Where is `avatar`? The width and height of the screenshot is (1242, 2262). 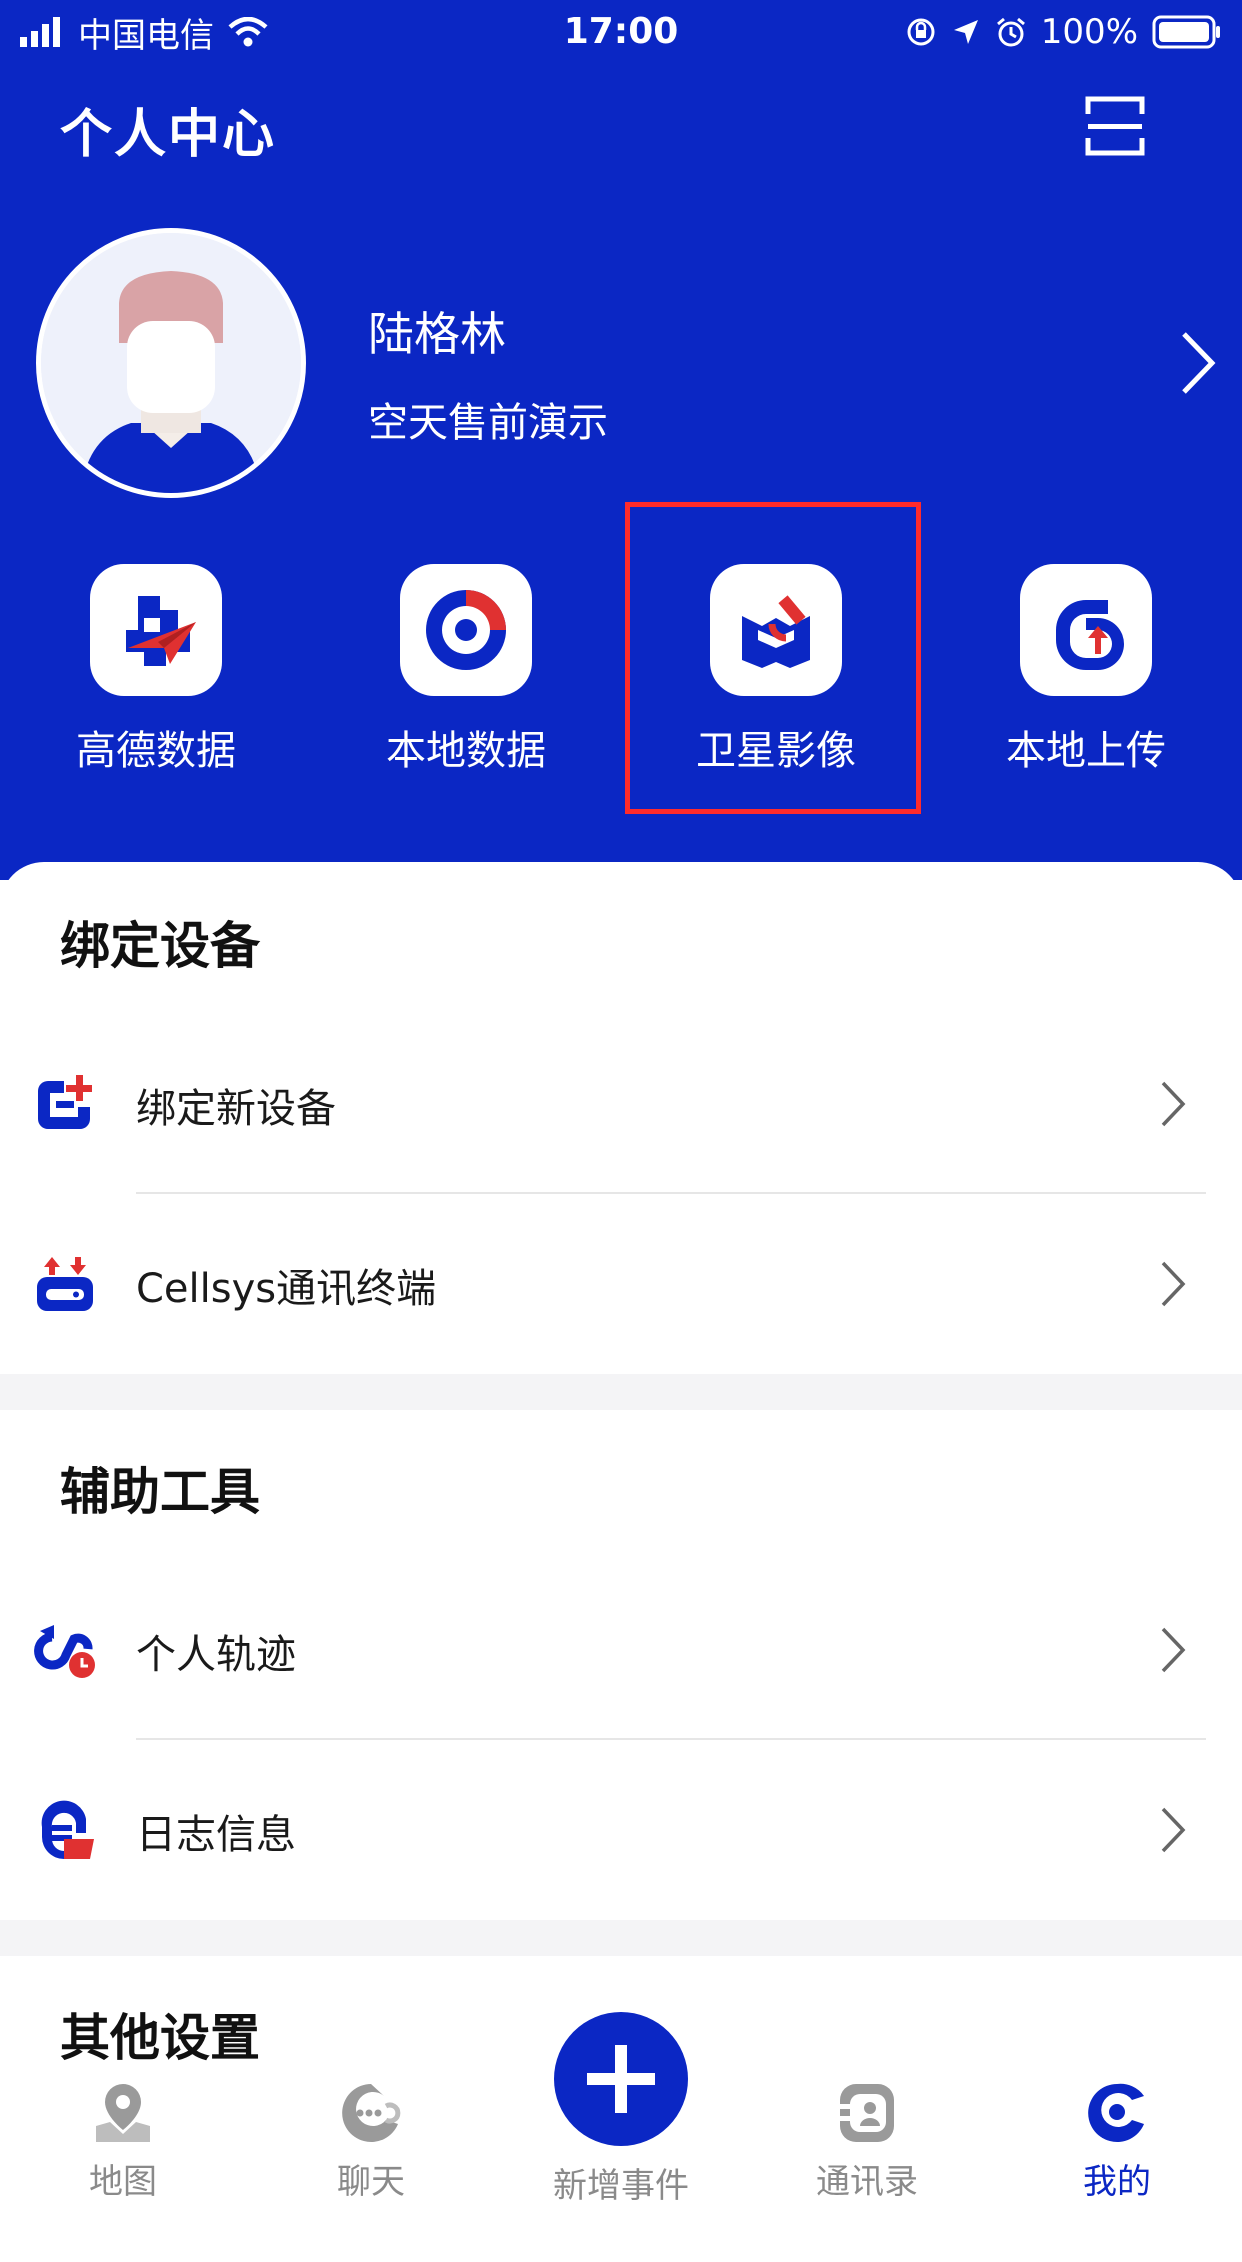 avatar is located at coordinates (171, 363).